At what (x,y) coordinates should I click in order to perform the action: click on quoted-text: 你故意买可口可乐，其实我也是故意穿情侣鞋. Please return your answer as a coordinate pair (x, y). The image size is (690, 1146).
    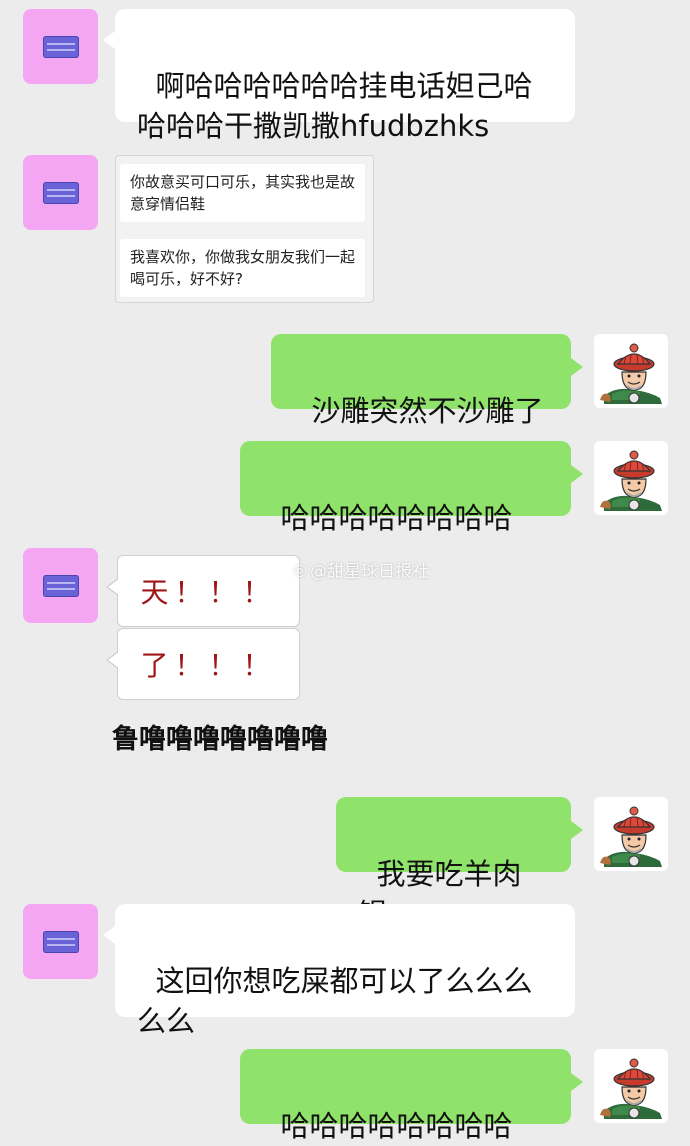
    Looking at the image, I should click on (243, 193).